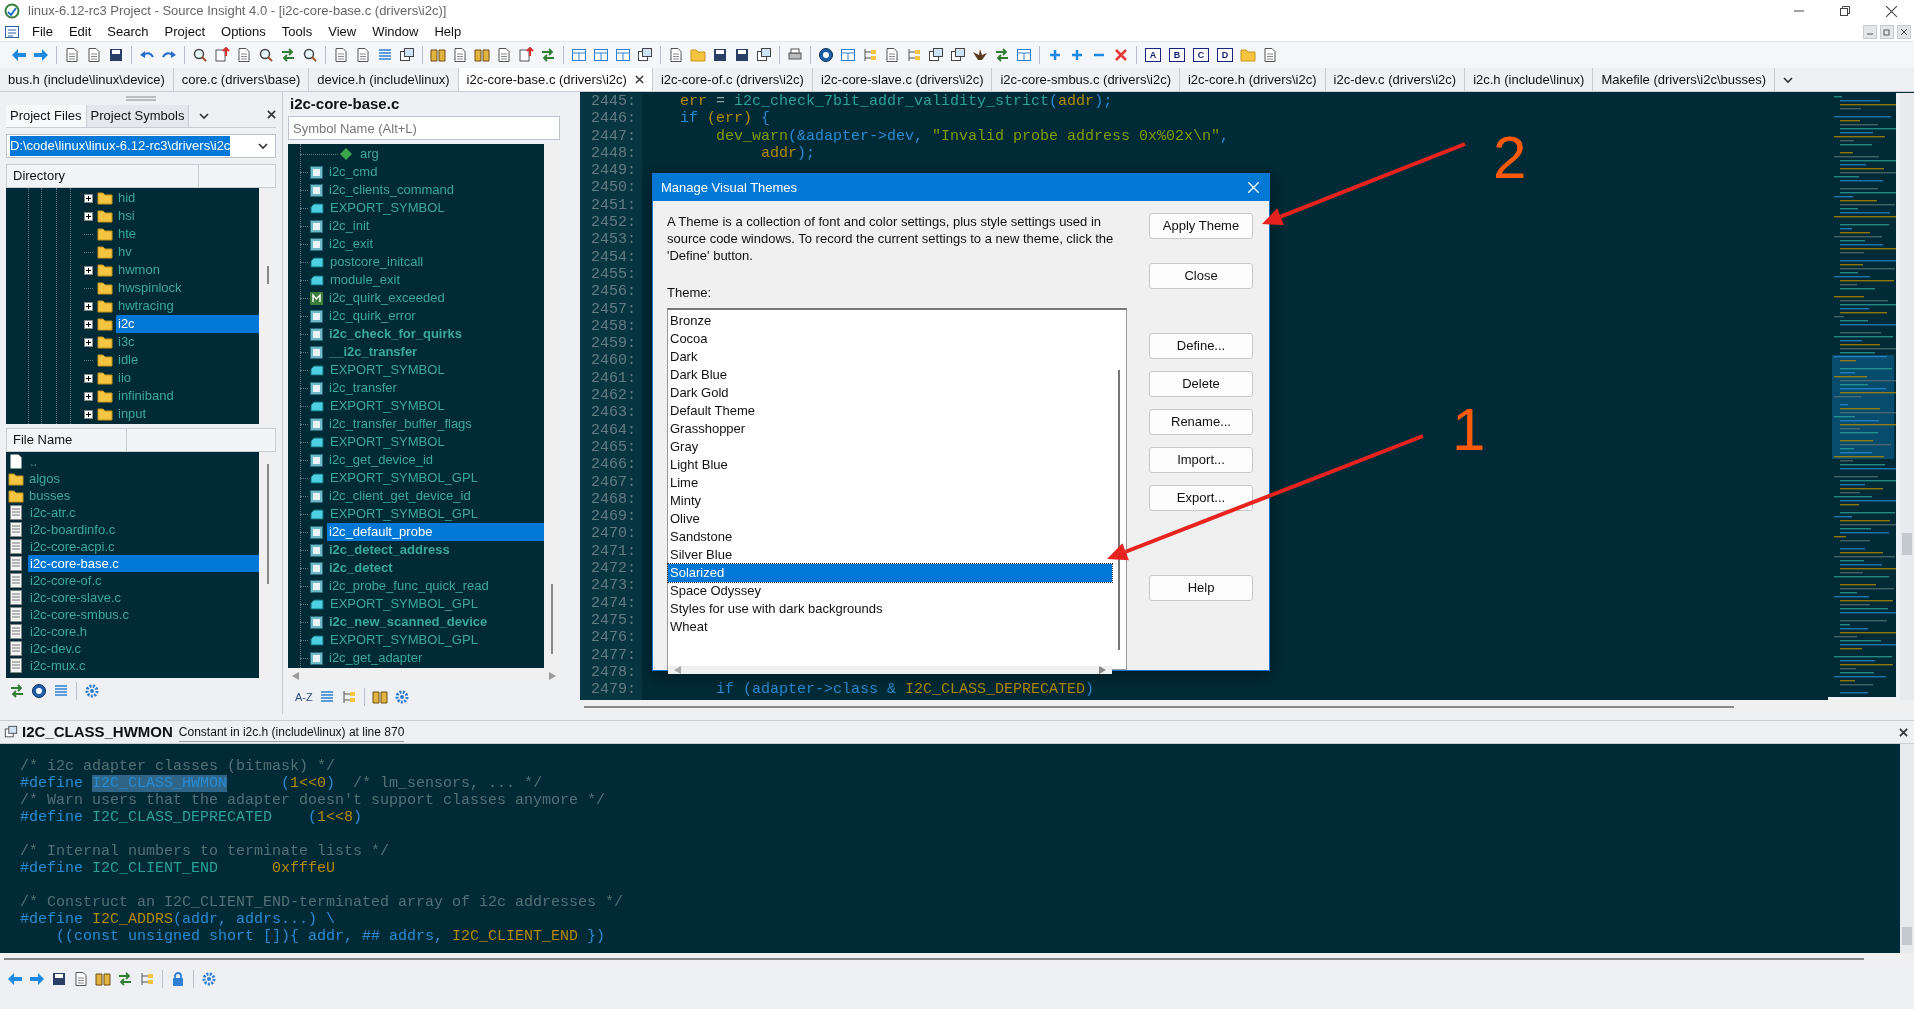  Describe the element at coordinates (555, 79) in the screenshot. I see `file-tab: i2c-core-base.c (drivers\i2c)` at that location.